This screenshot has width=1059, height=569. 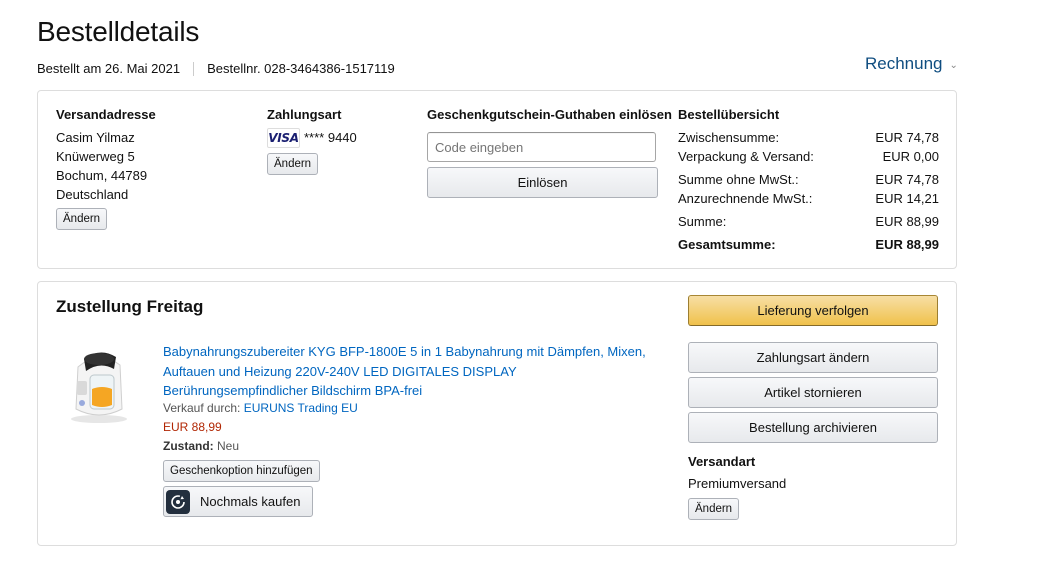 I want to click on order-number: Bestellnr. 028-3464386-1517119, so click(x=301, y=68).